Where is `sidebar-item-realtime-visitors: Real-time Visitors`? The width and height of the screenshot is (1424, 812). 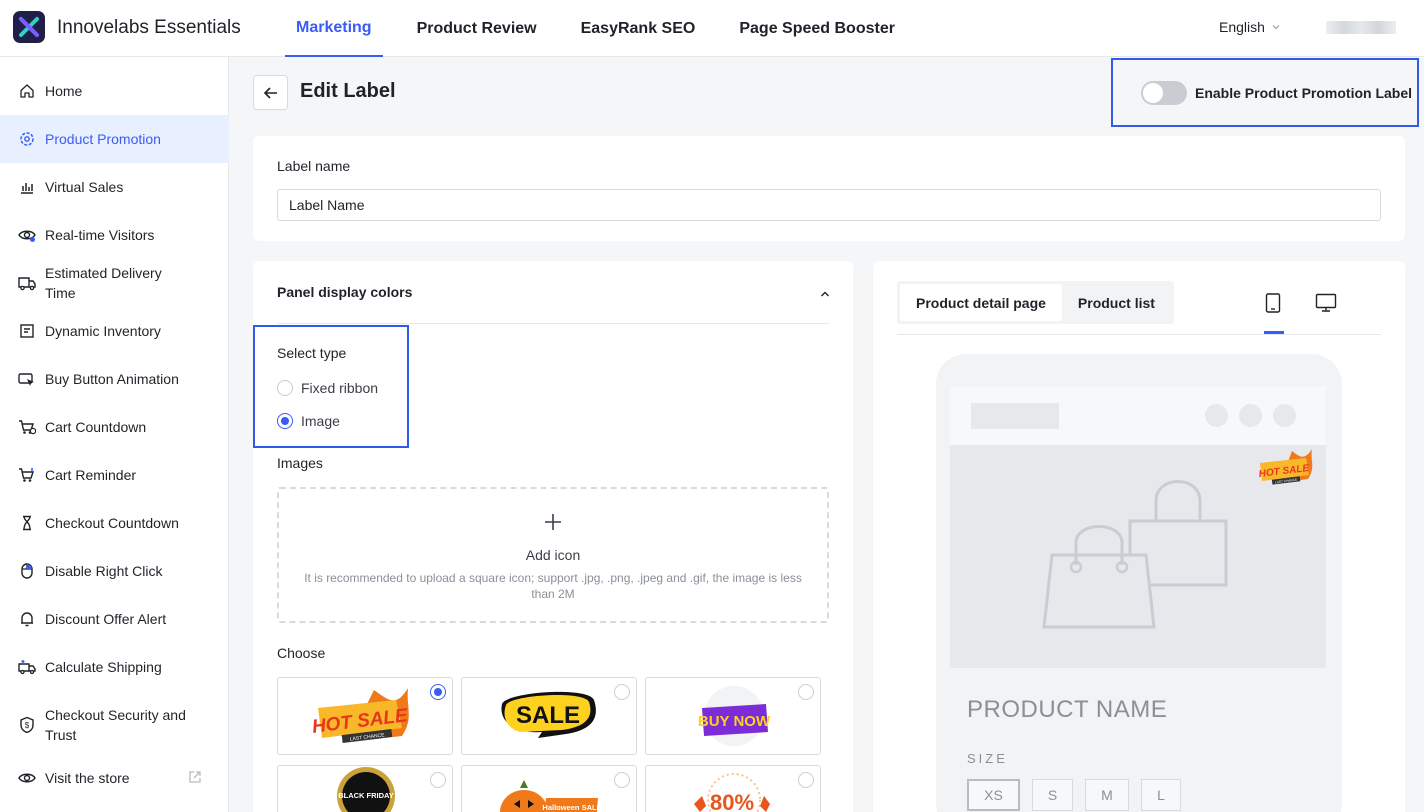
sidebar-item-realtime-visitors: Real-time Visitors is located at coordinates (114, 235).